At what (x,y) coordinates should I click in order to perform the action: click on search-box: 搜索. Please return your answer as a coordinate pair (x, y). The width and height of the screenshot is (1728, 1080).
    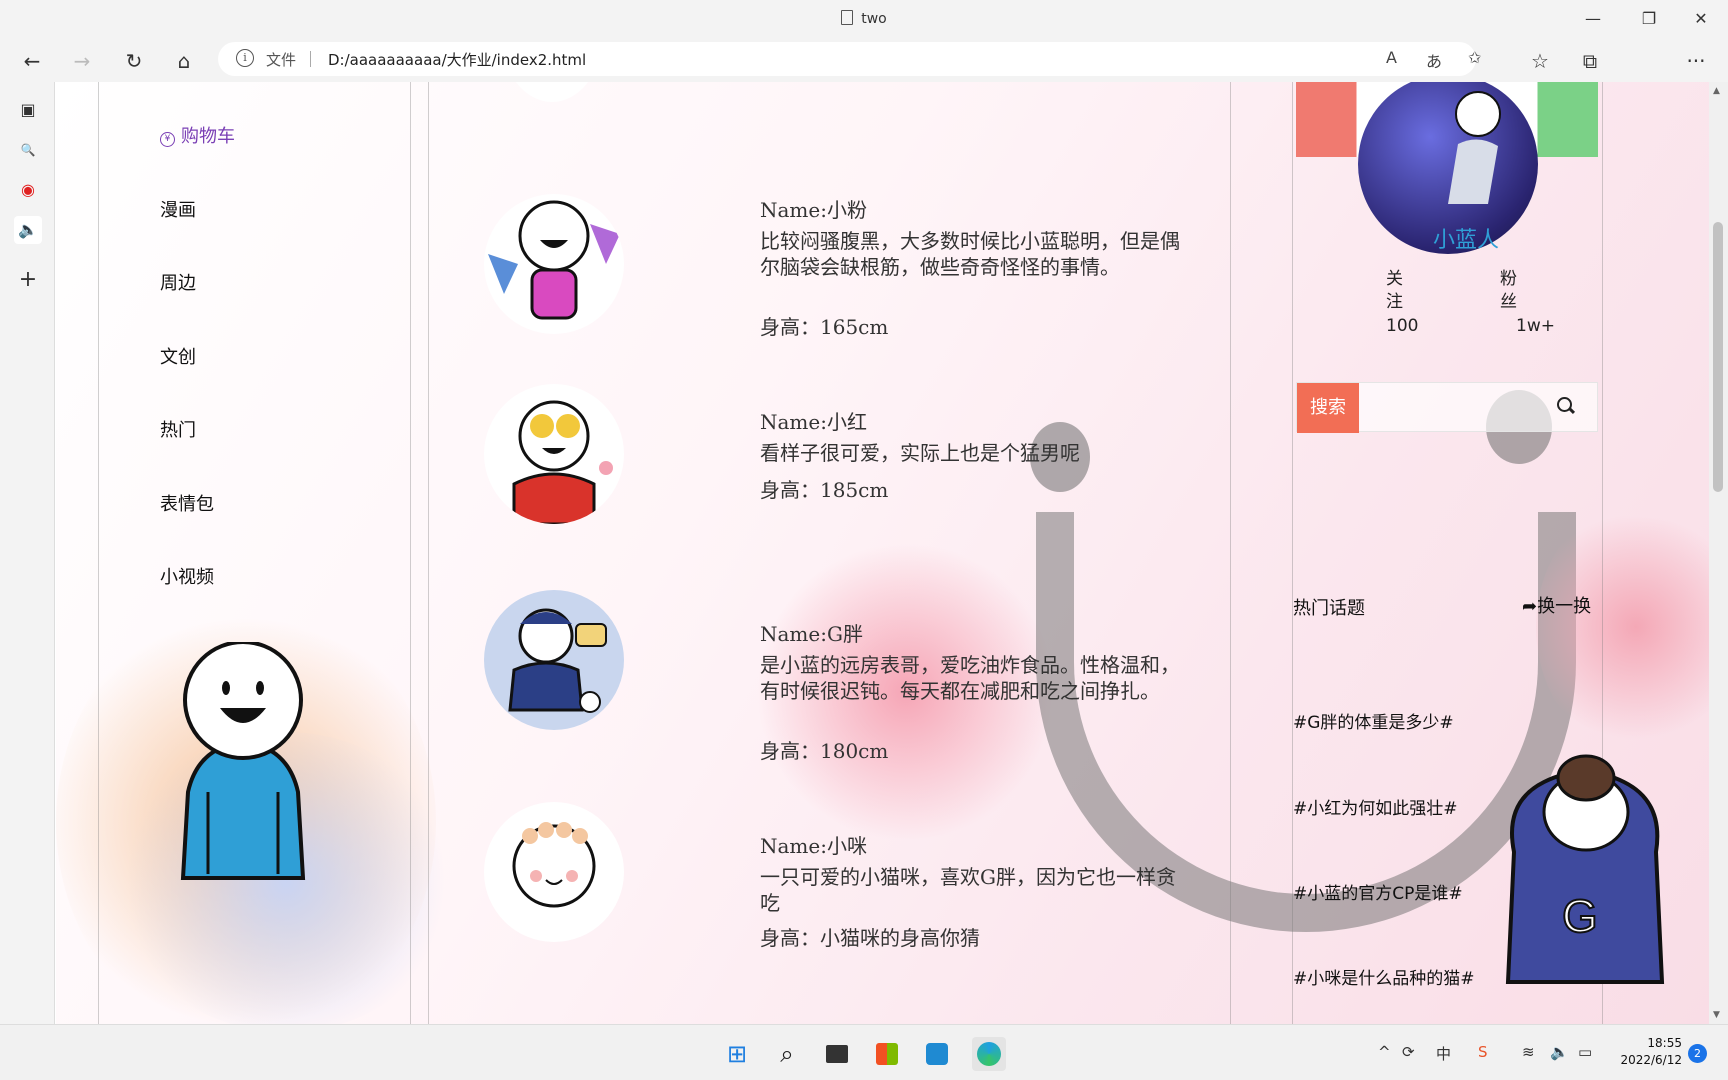
    Looking at the image, I should click on (1447, 407).